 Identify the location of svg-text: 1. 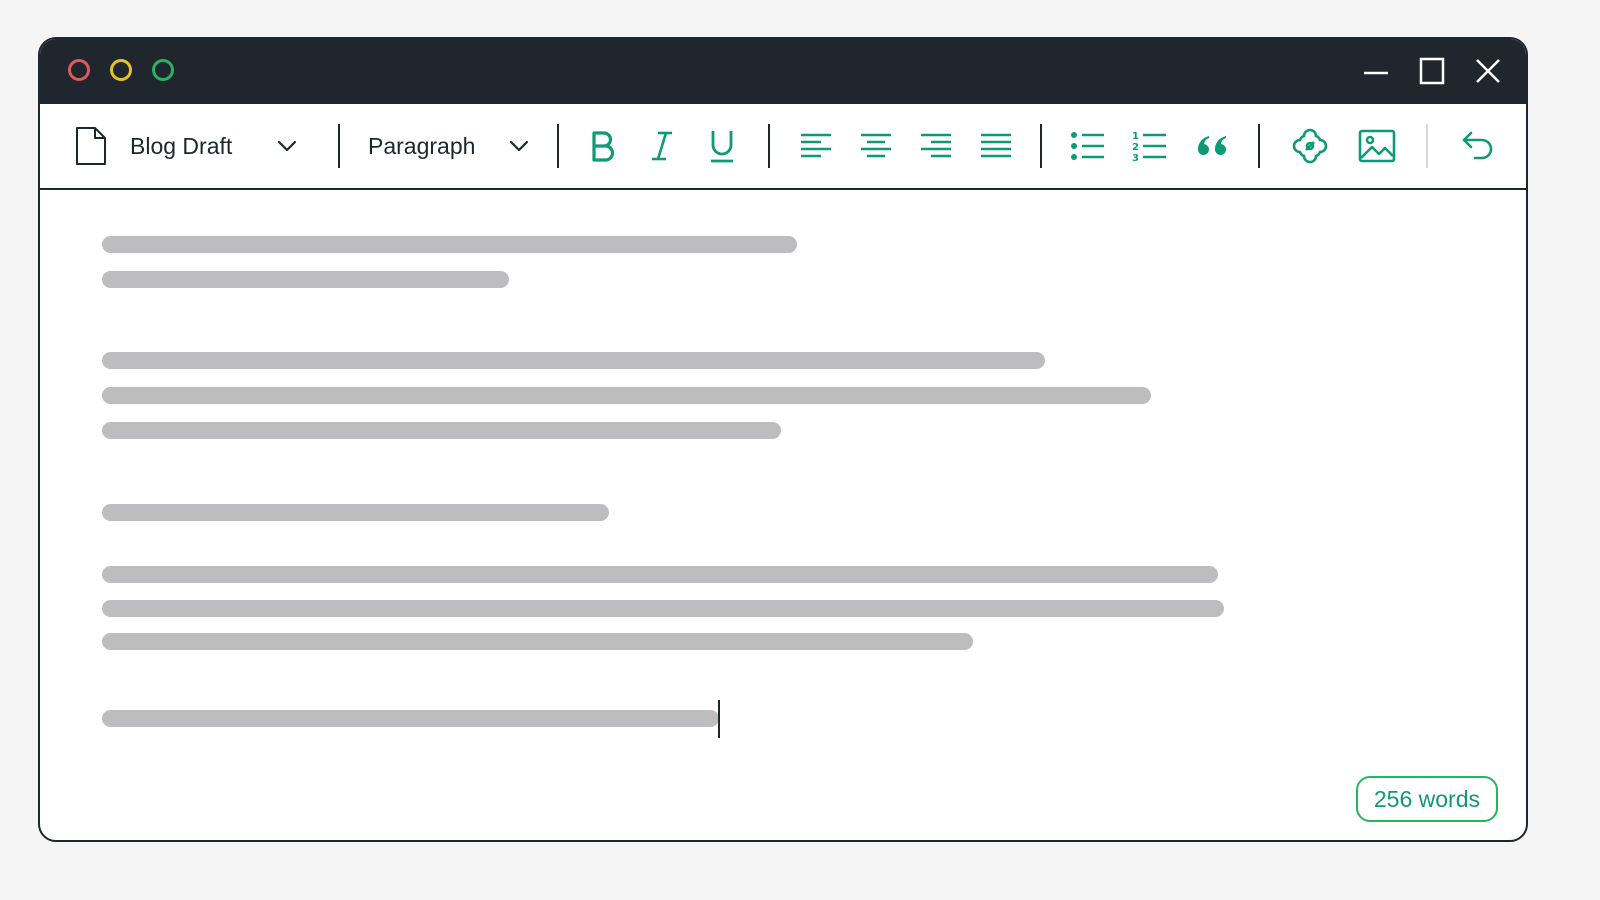
(1135, 136).